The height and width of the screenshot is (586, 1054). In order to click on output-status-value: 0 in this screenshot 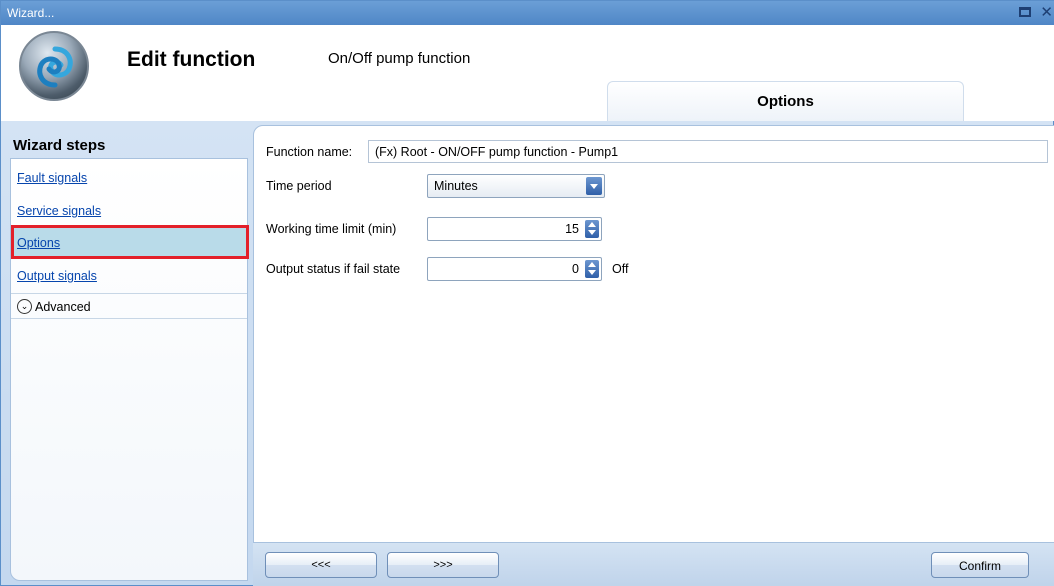, I will do `click(575, 269)`.